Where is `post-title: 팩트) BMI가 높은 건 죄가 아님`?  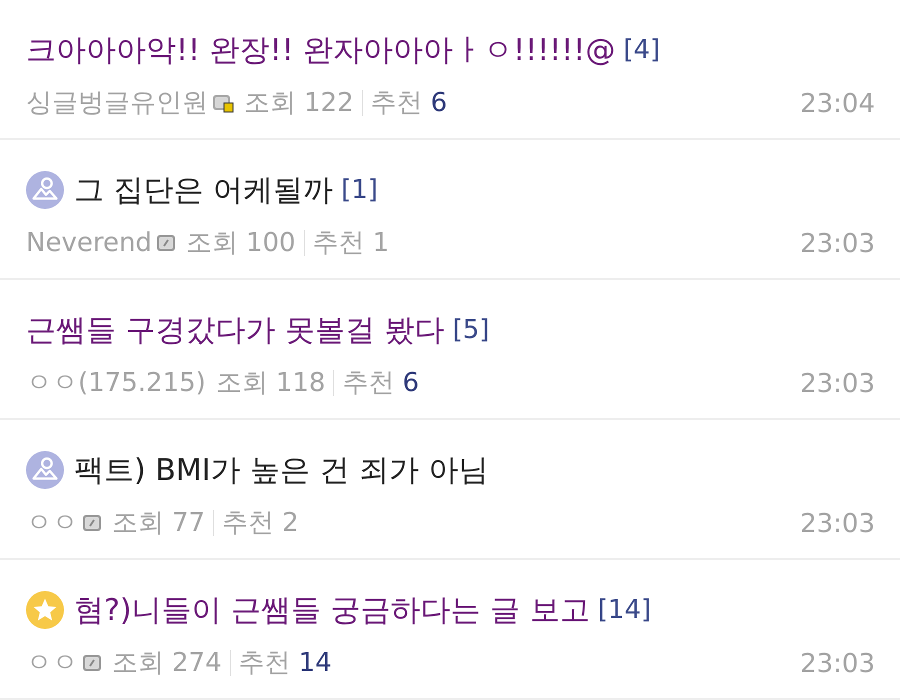 post-title: 팩트) BMI가 높은 건 죄가 아님 is located at coordinates (281, 470).